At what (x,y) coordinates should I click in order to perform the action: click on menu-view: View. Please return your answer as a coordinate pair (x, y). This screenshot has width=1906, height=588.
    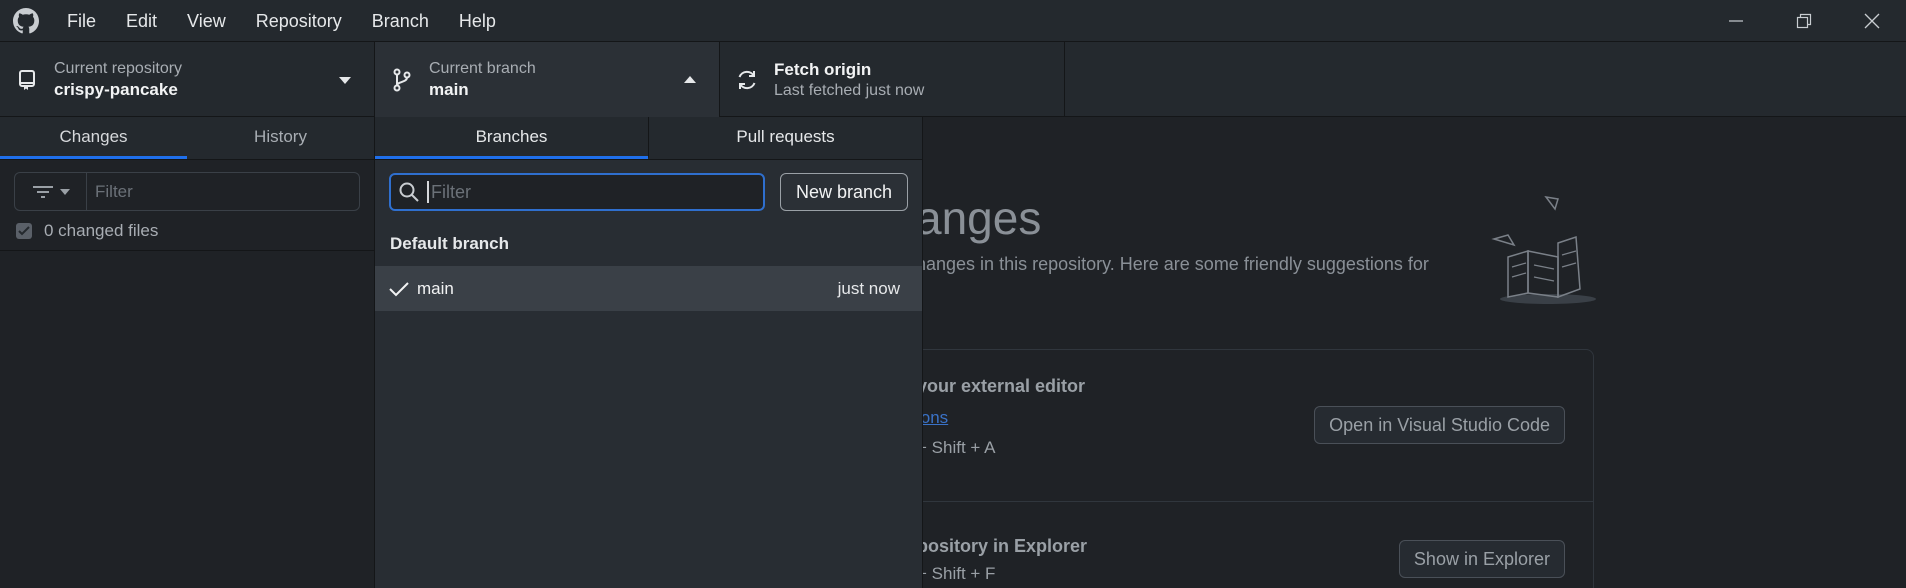
    Looking at the image, I should click on (206, 21).